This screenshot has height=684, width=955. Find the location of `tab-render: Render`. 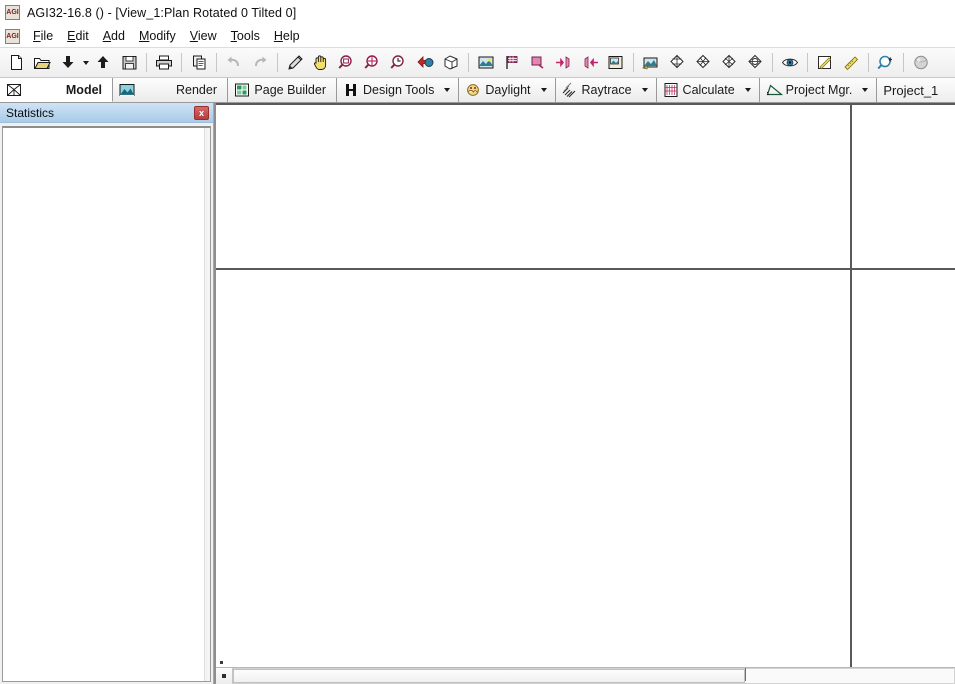

tab-render: Render is located at coordinates (170, 90).